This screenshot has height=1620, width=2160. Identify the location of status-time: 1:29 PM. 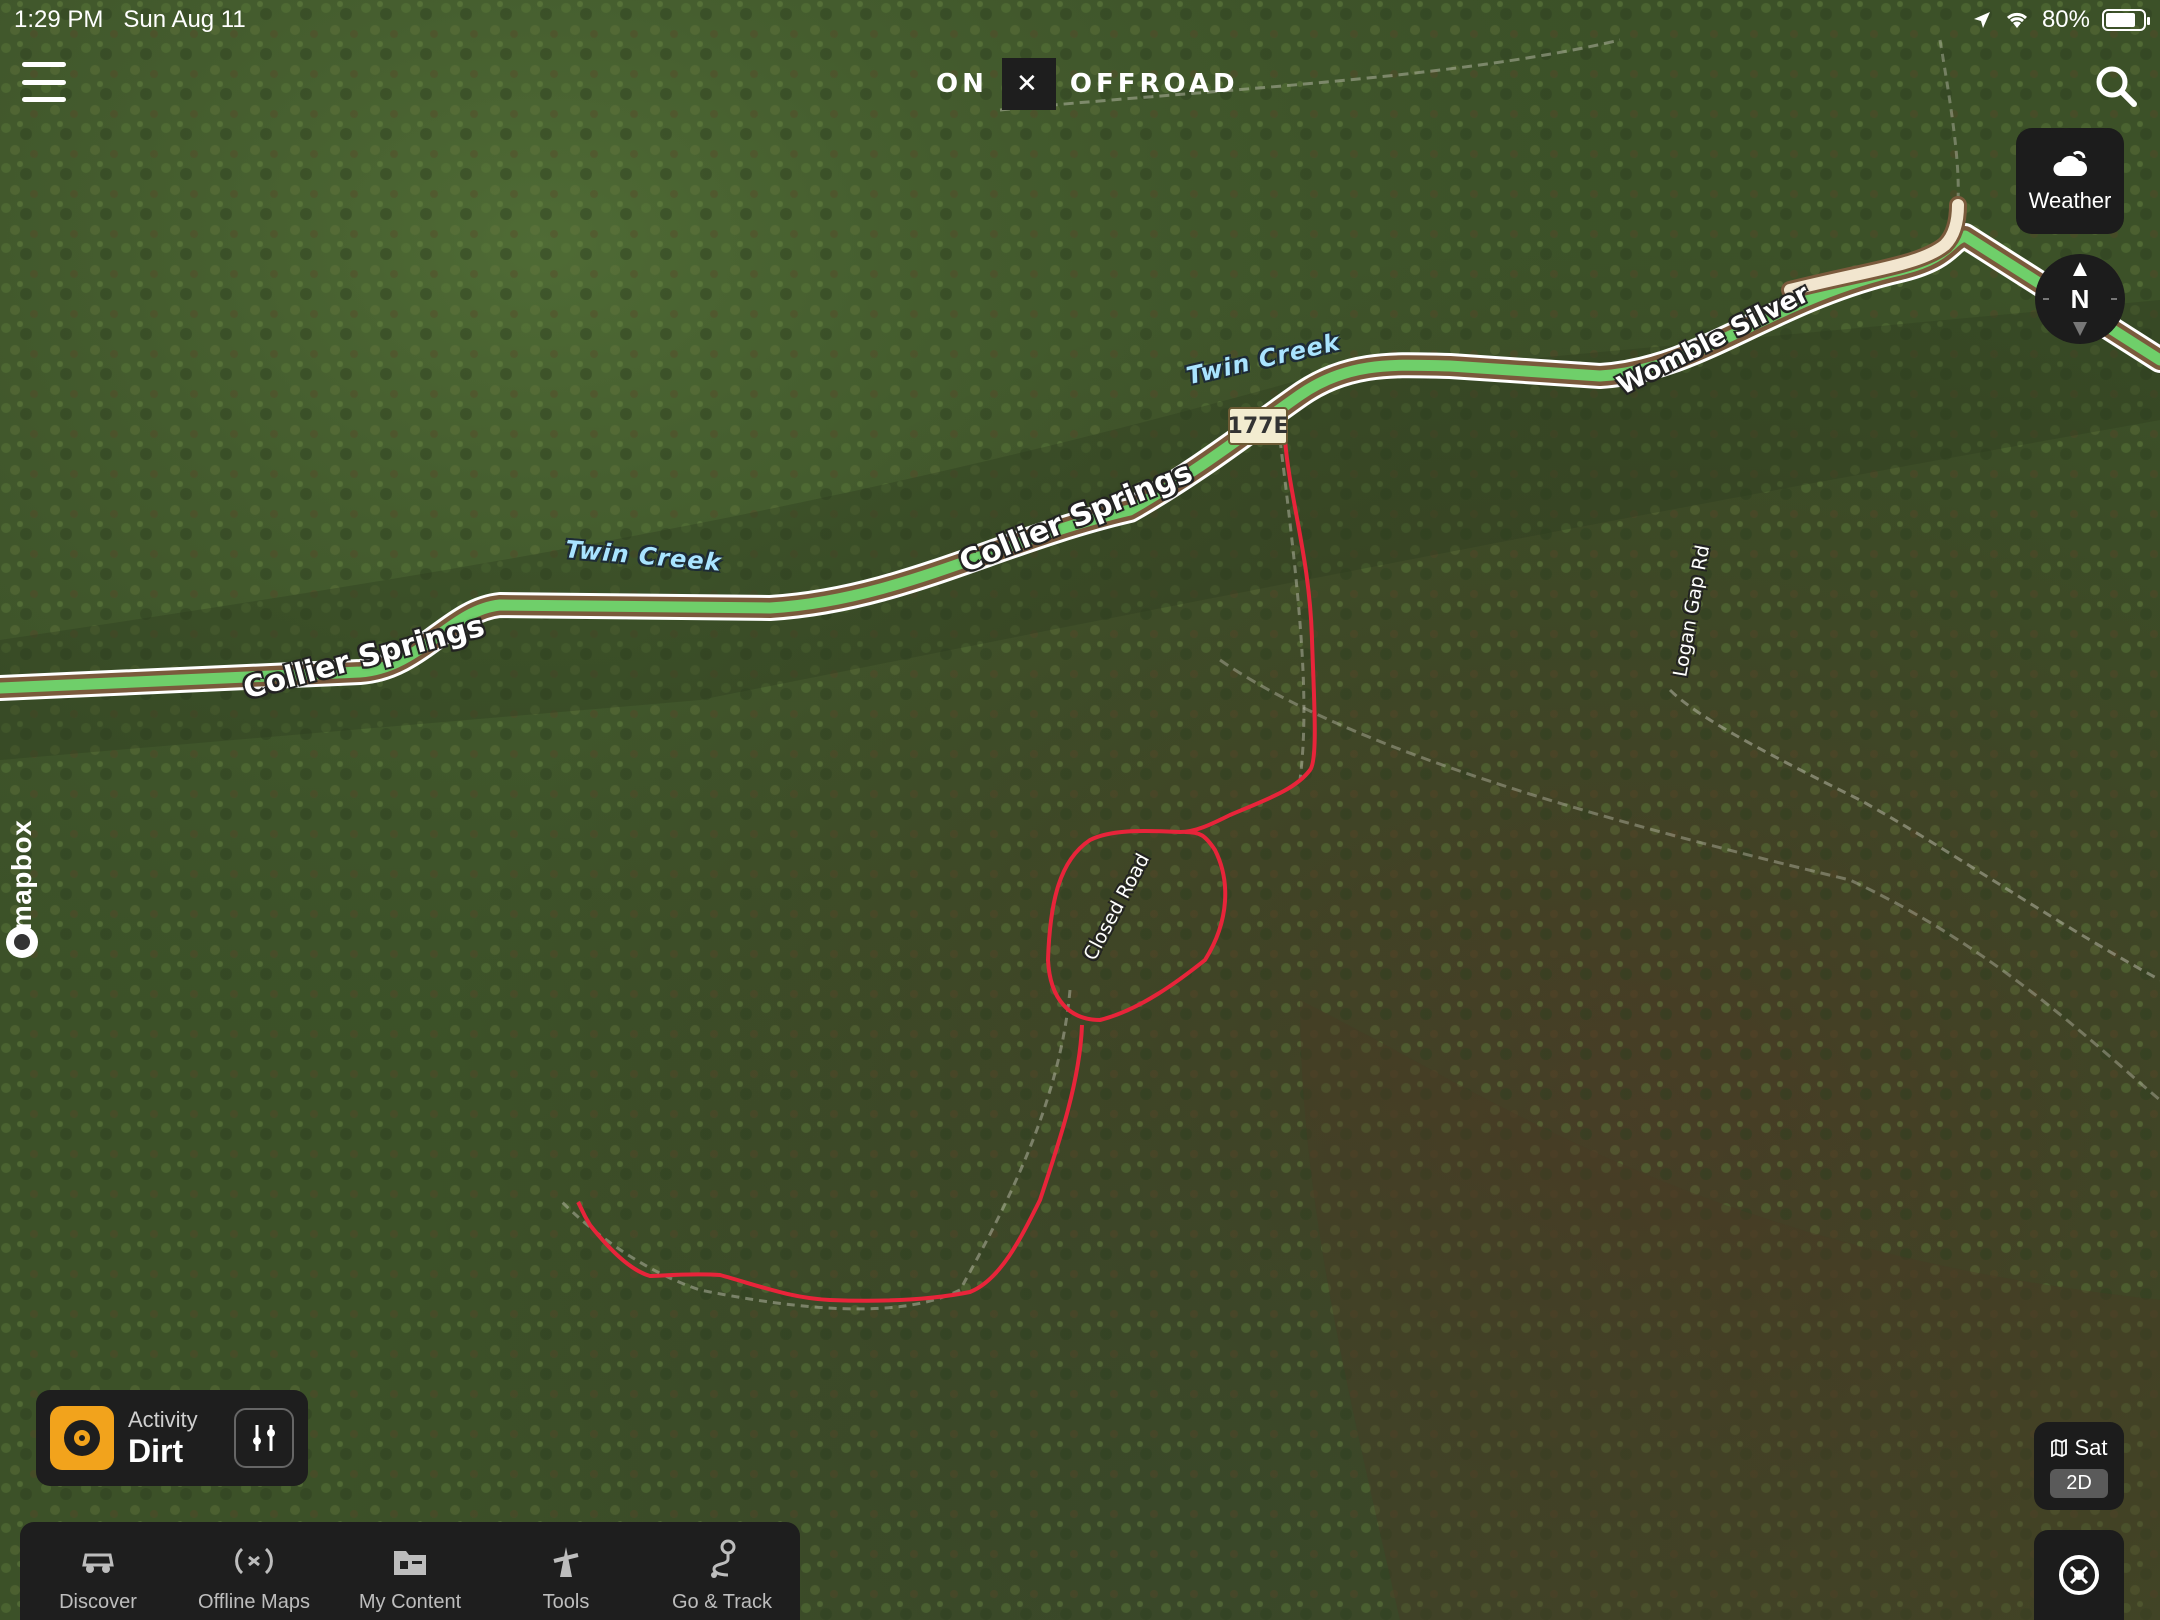
(59, 19).